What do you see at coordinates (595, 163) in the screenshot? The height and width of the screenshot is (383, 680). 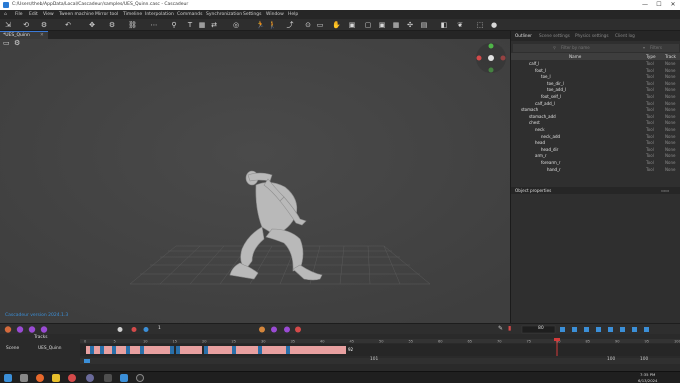 I see `outliner-row: forearm_r Tool None` at bounding box center [595, 163].